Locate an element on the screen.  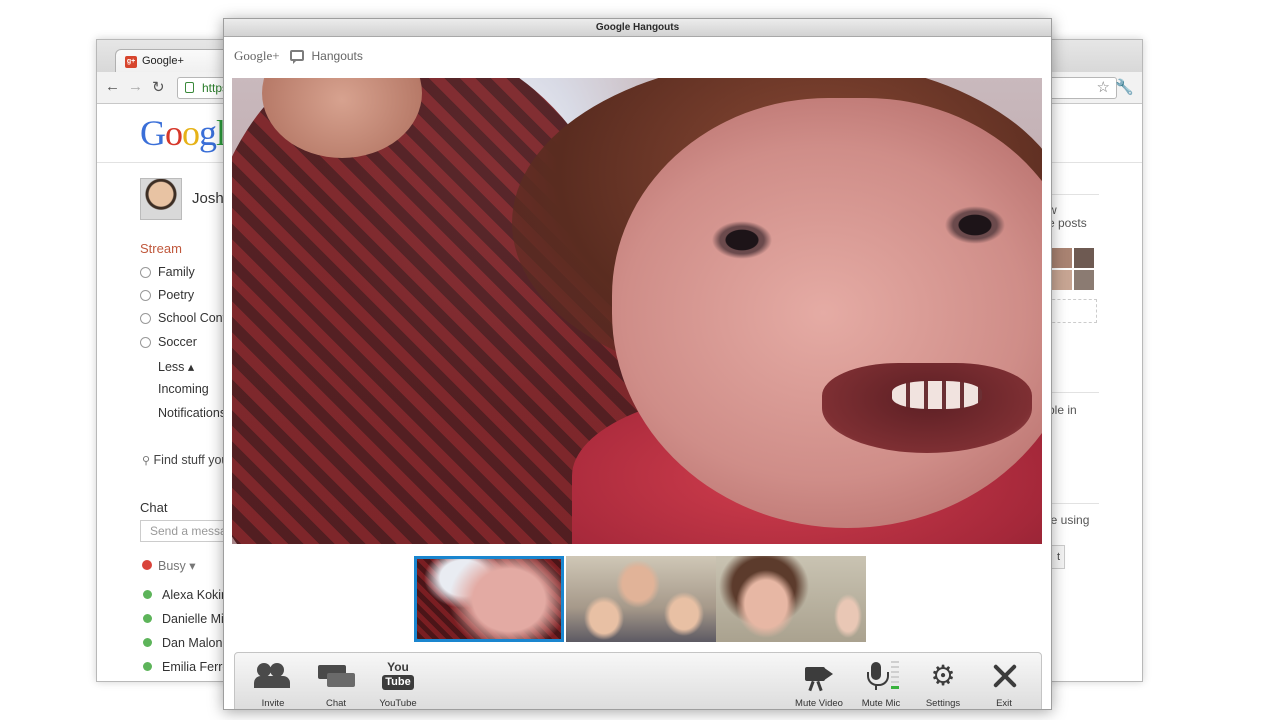
youtube-label: YouTube is located at coordinates (398, 703).